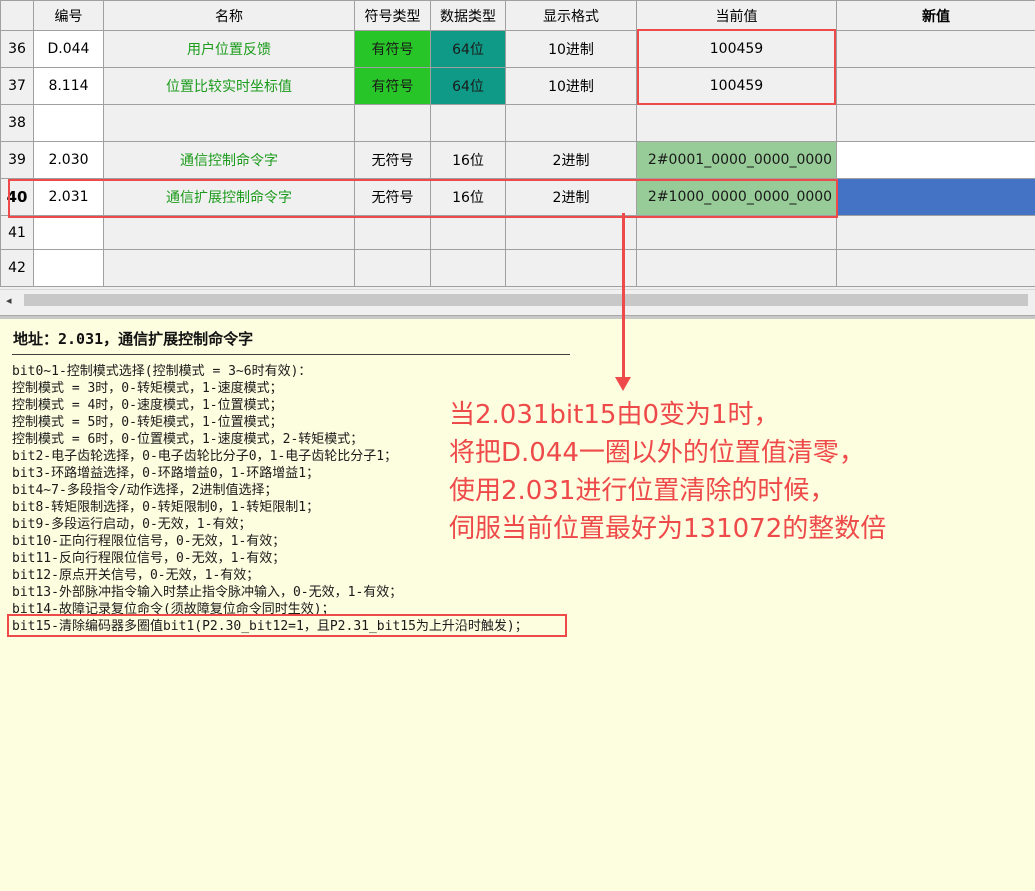 The image size is (1035, 891). What do you see at coordinates (642, 491) in the screenshot?
I see `annotation-line: 使用2.031进行位置清除的时候，` at bounding box center [642, 491].